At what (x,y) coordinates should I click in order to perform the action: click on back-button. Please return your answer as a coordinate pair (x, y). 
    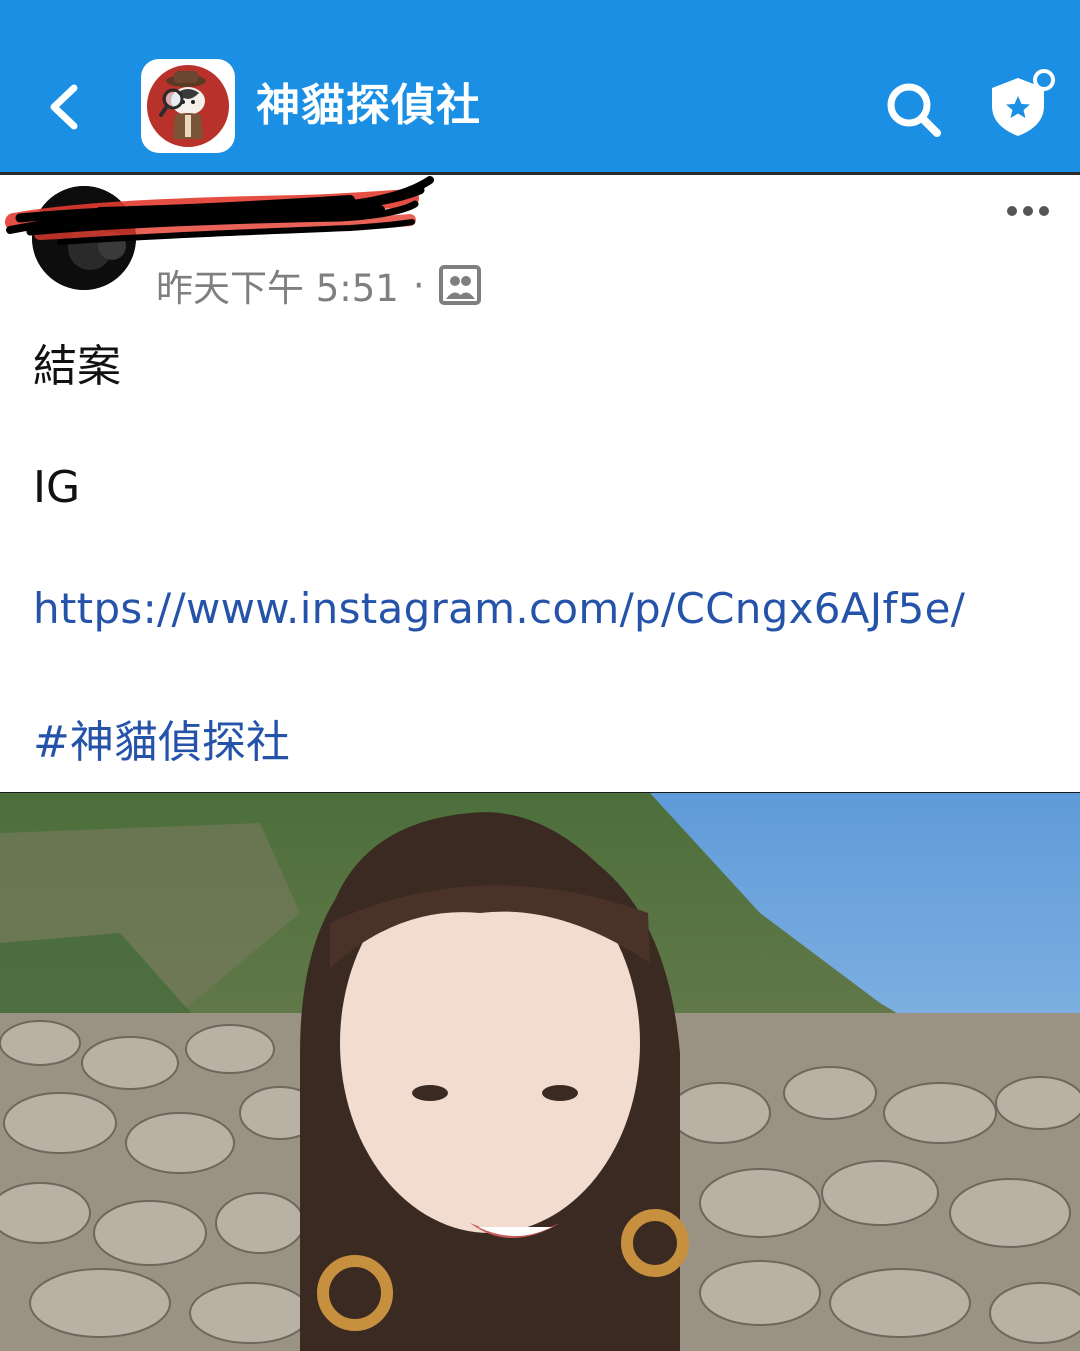
    Looking at the image, I should click on (66, 107).